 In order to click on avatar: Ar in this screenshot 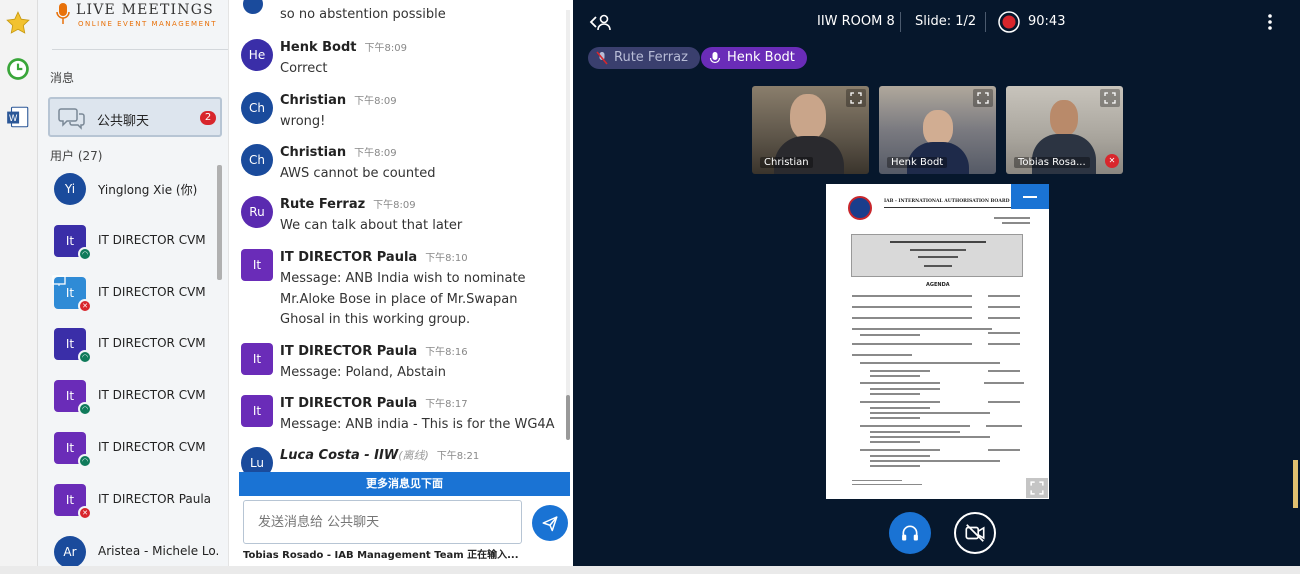, I will do `click(70, 552)`.